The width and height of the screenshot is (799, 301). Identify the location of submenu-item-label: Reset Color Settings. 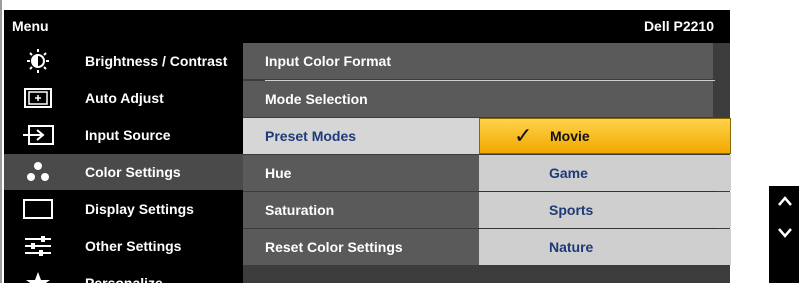
(334, 247).